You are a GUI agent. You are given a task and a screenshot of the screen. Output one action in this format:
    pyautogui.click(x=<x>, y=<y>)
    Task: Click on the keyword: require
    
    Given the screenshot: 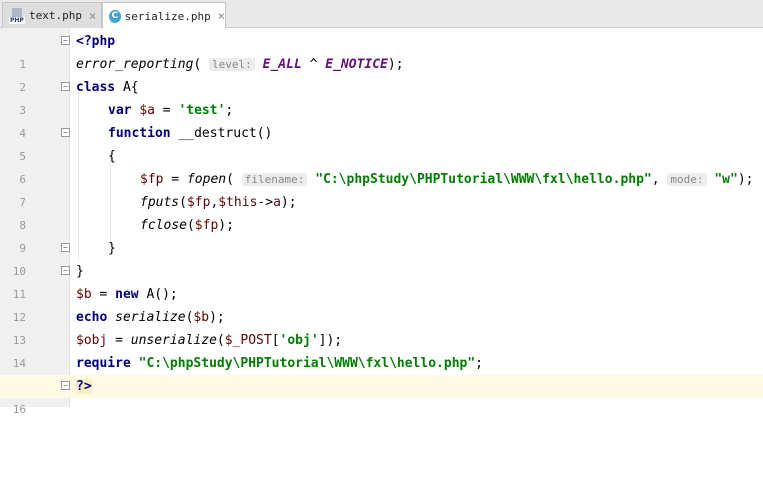 What is the action you would take?
    pyautogui.click(x=103, y=363)
    